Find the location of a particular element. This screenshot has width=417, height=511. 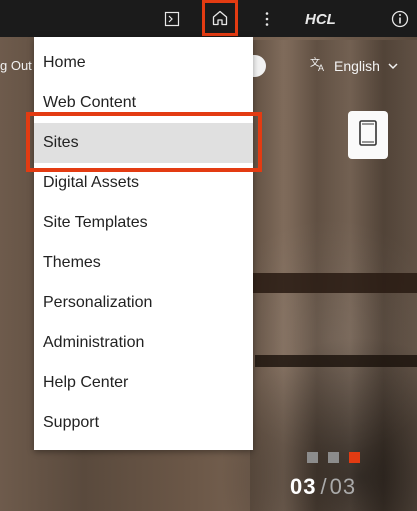

kebab-menu-icon is located at coordinates (267, 18).